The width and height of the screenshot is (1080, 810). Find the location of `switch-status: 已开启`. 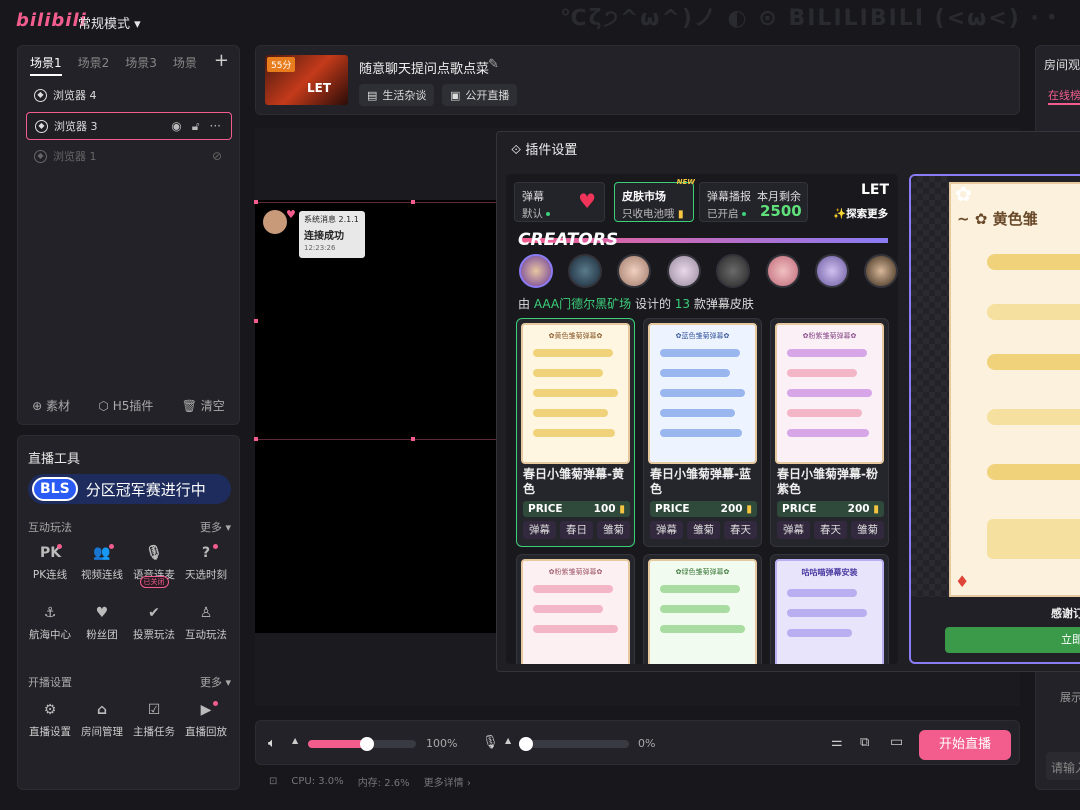

switch-status: 已开启 is located at coordinates (723, 214).